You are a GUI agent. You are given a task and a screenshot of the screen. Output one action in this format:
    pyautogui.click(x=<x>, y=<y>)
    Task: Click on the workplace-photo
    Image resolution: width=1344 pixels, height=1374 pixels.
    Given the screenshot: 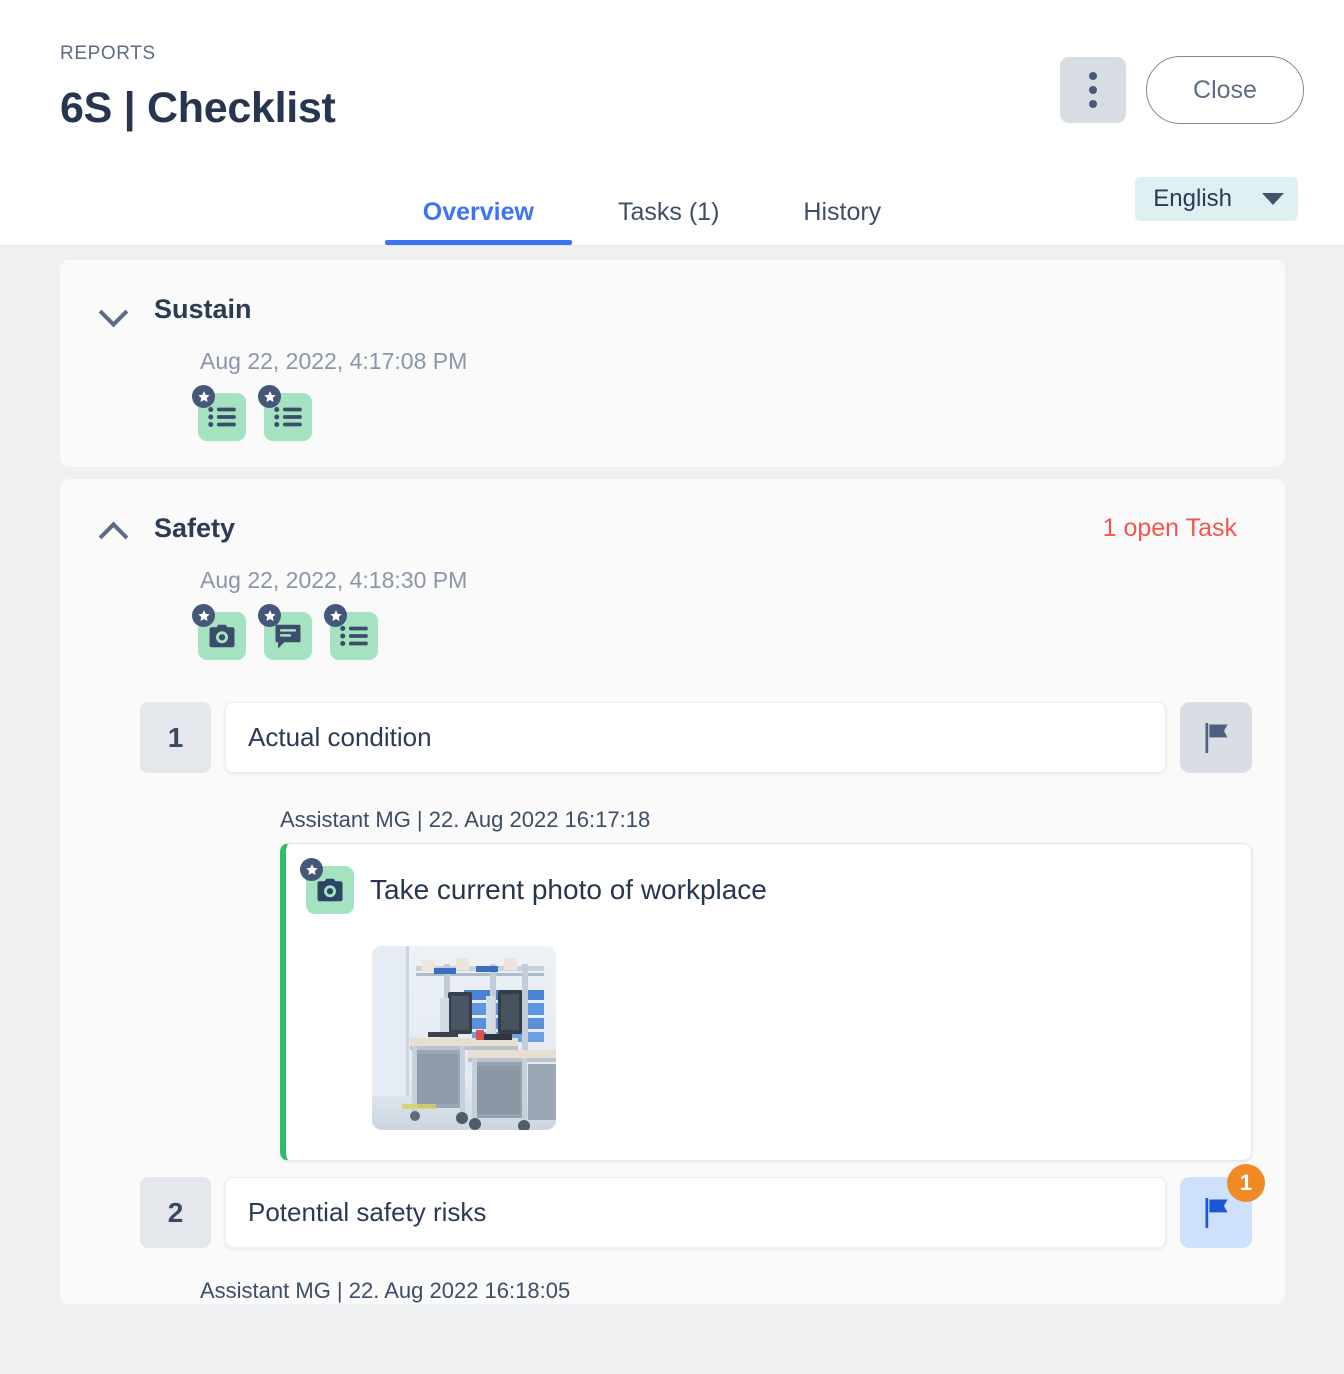 What is the action you would take?
    pyautogui.click(x=464, y=1038)
    